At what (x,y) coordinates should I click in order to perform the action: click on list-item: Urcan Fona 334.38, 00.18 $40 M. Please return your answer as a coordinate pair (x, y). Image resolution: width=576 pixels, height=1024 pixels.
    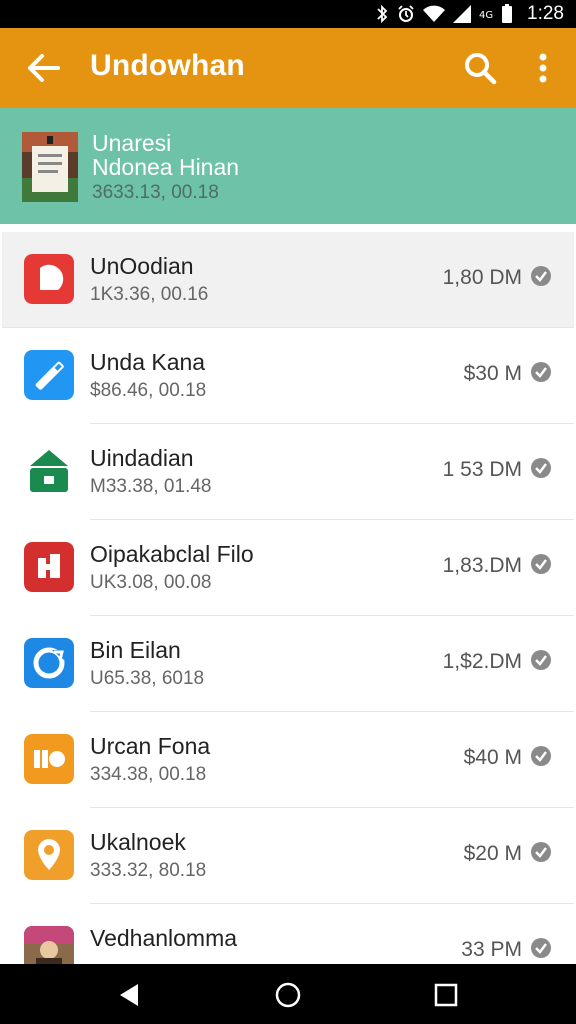
    Looking at the image, I should click on (288, 760).